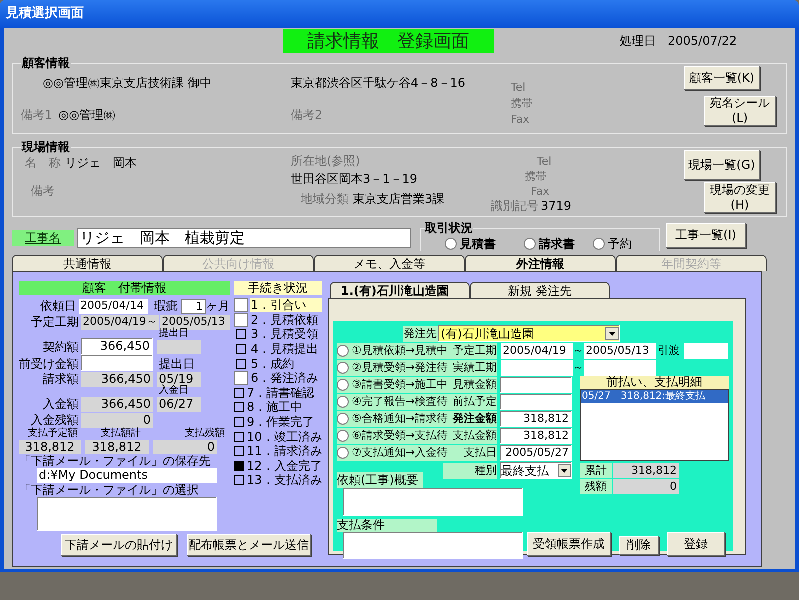 This screenshot has height=600, width=799. What do you see at coordinates (521, 120) in the screenshot?
I see `label: Fax` at bounding box center [521, 120].